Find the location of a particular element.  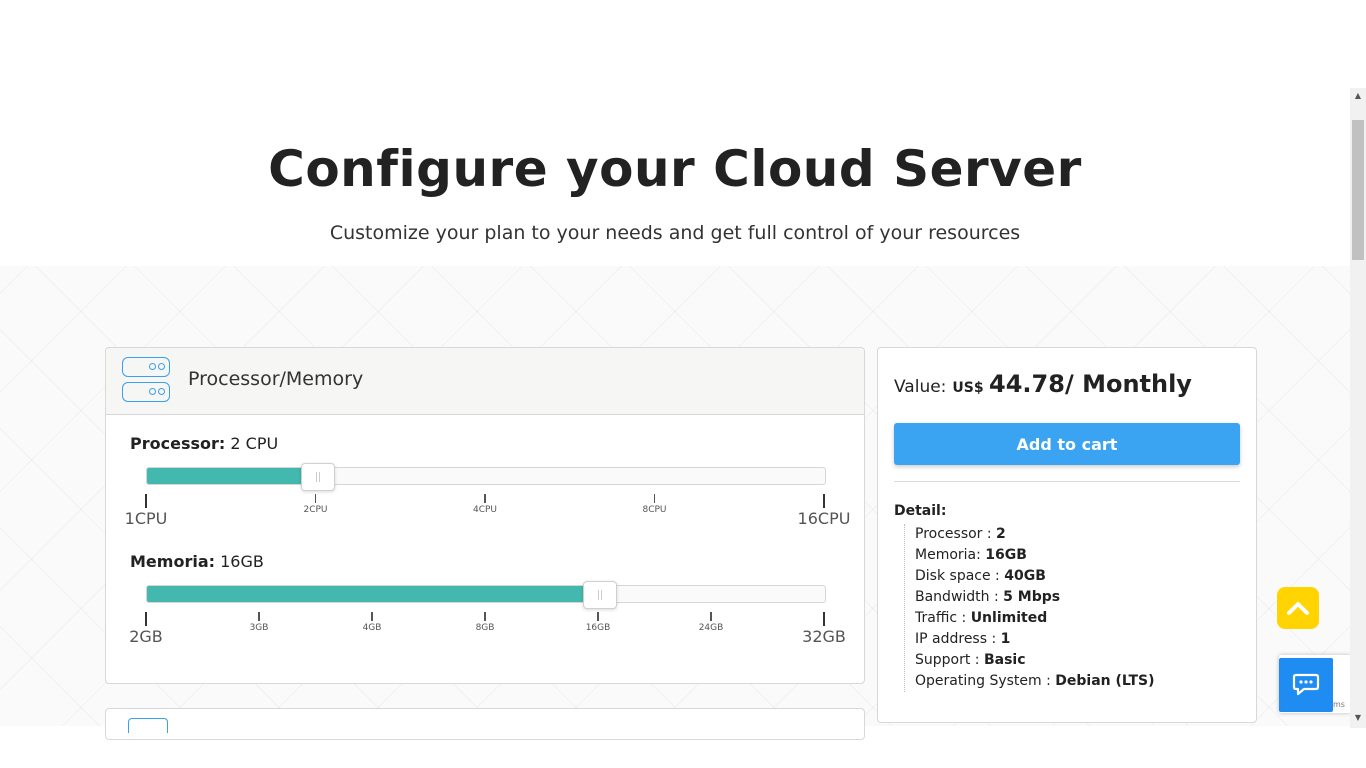

memory-slider is located at coordinates (486, 595).